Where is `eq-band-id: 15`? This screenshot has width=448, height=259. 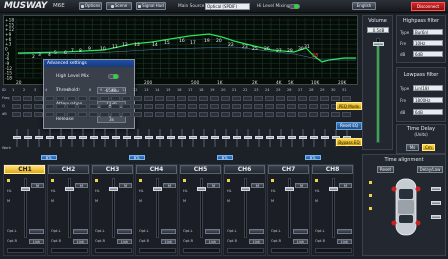 eq-band-id: 15 is located at coordinates (168, 90).